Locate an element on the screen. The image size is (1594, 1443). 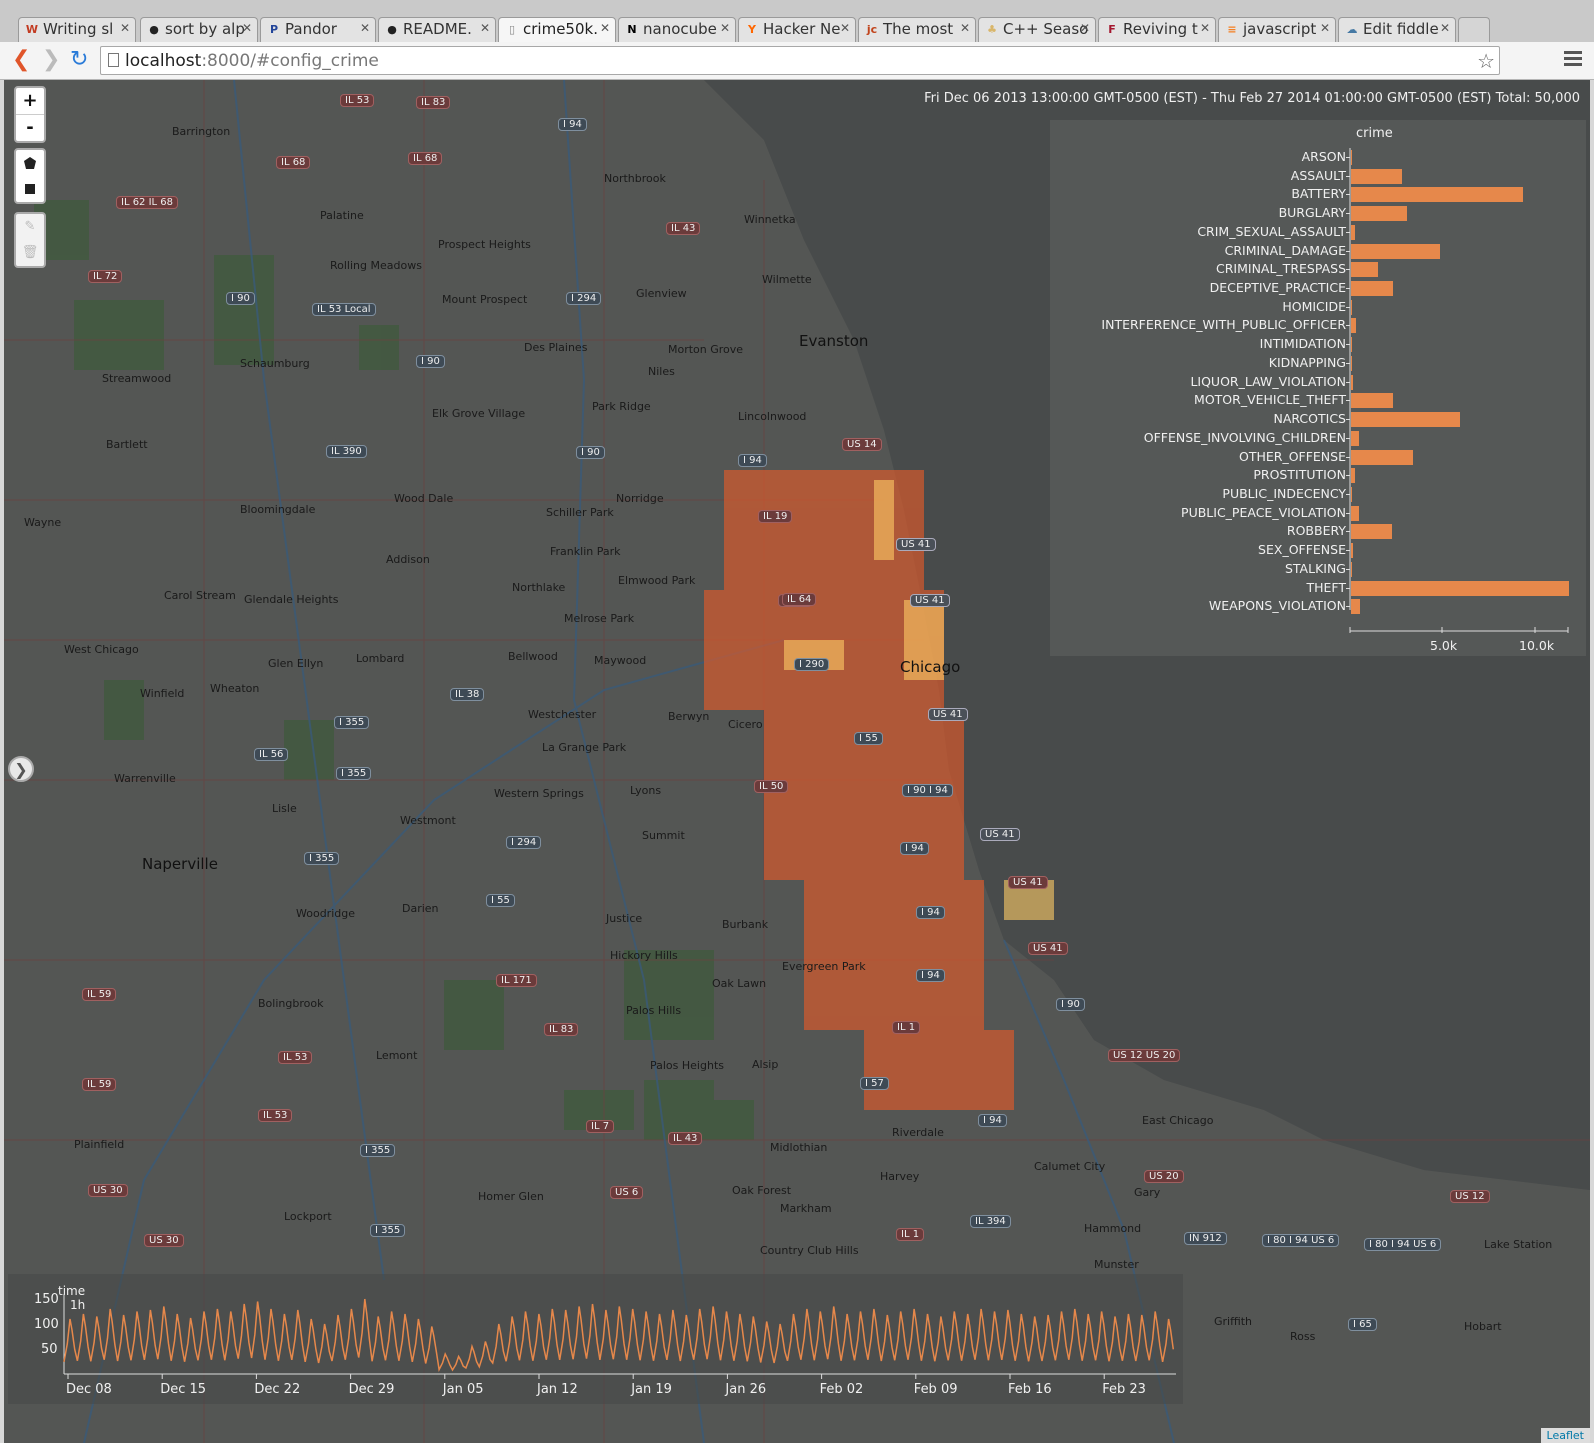
place-label: Markham is located at coordinates (806, 1208).